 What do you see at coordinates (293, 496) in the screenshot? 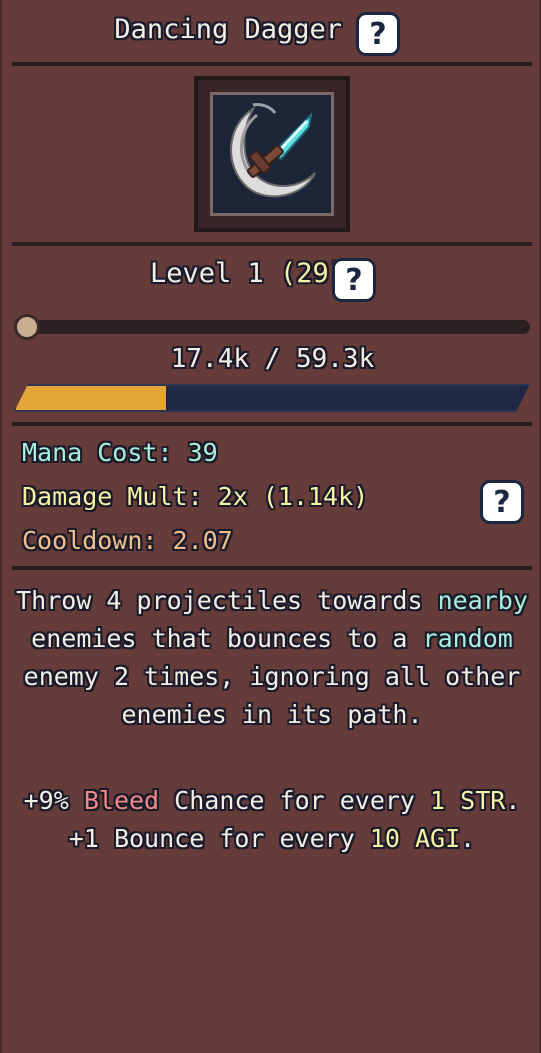
I see `damage-mult-value: 2x (1.14k)` at bounding box center [293, 496].